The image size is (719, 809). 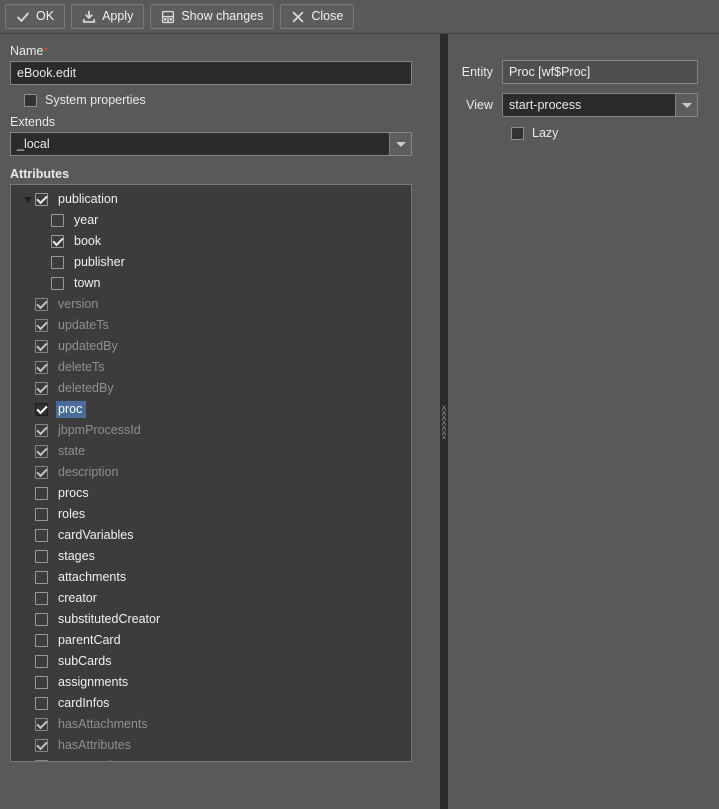 I want to click on tree-row: version, so click(x=211, y=304).